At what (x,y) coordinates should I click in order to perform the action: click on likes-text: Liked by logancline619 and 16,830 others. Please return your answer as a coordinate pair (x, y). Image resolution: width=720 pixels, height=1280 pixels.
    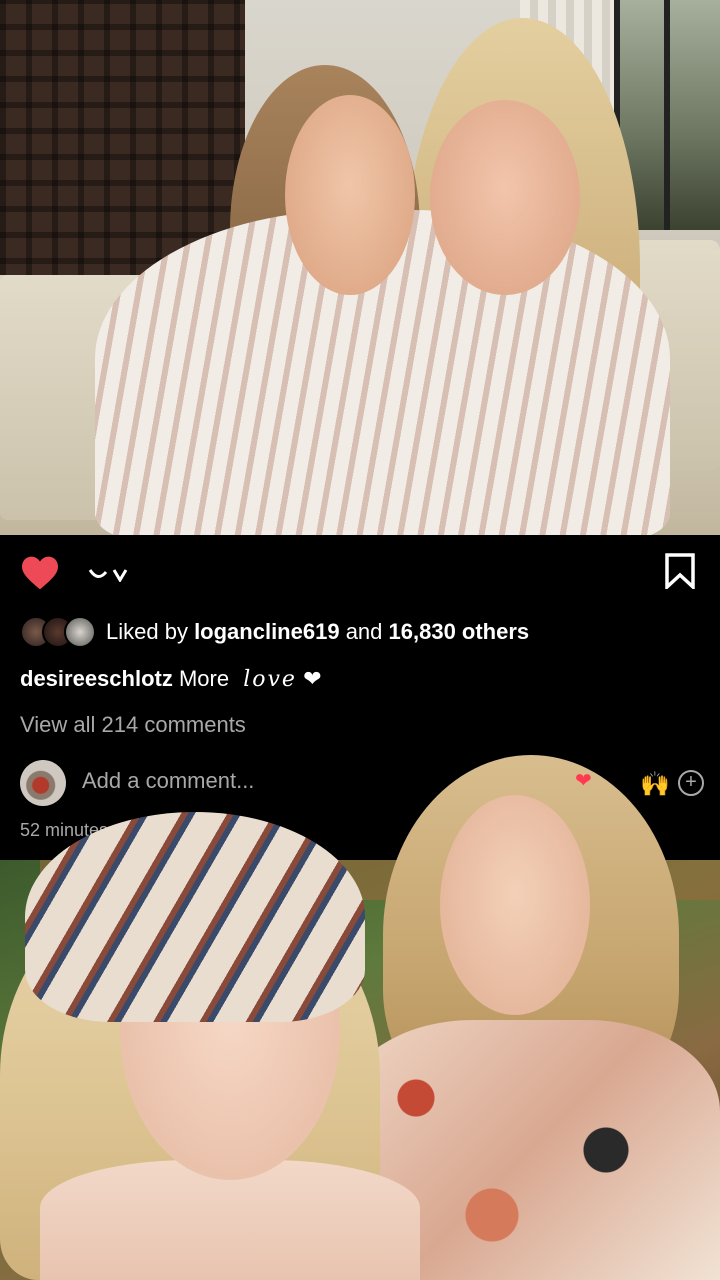
    Looking at the image, I should click on (317, 632).